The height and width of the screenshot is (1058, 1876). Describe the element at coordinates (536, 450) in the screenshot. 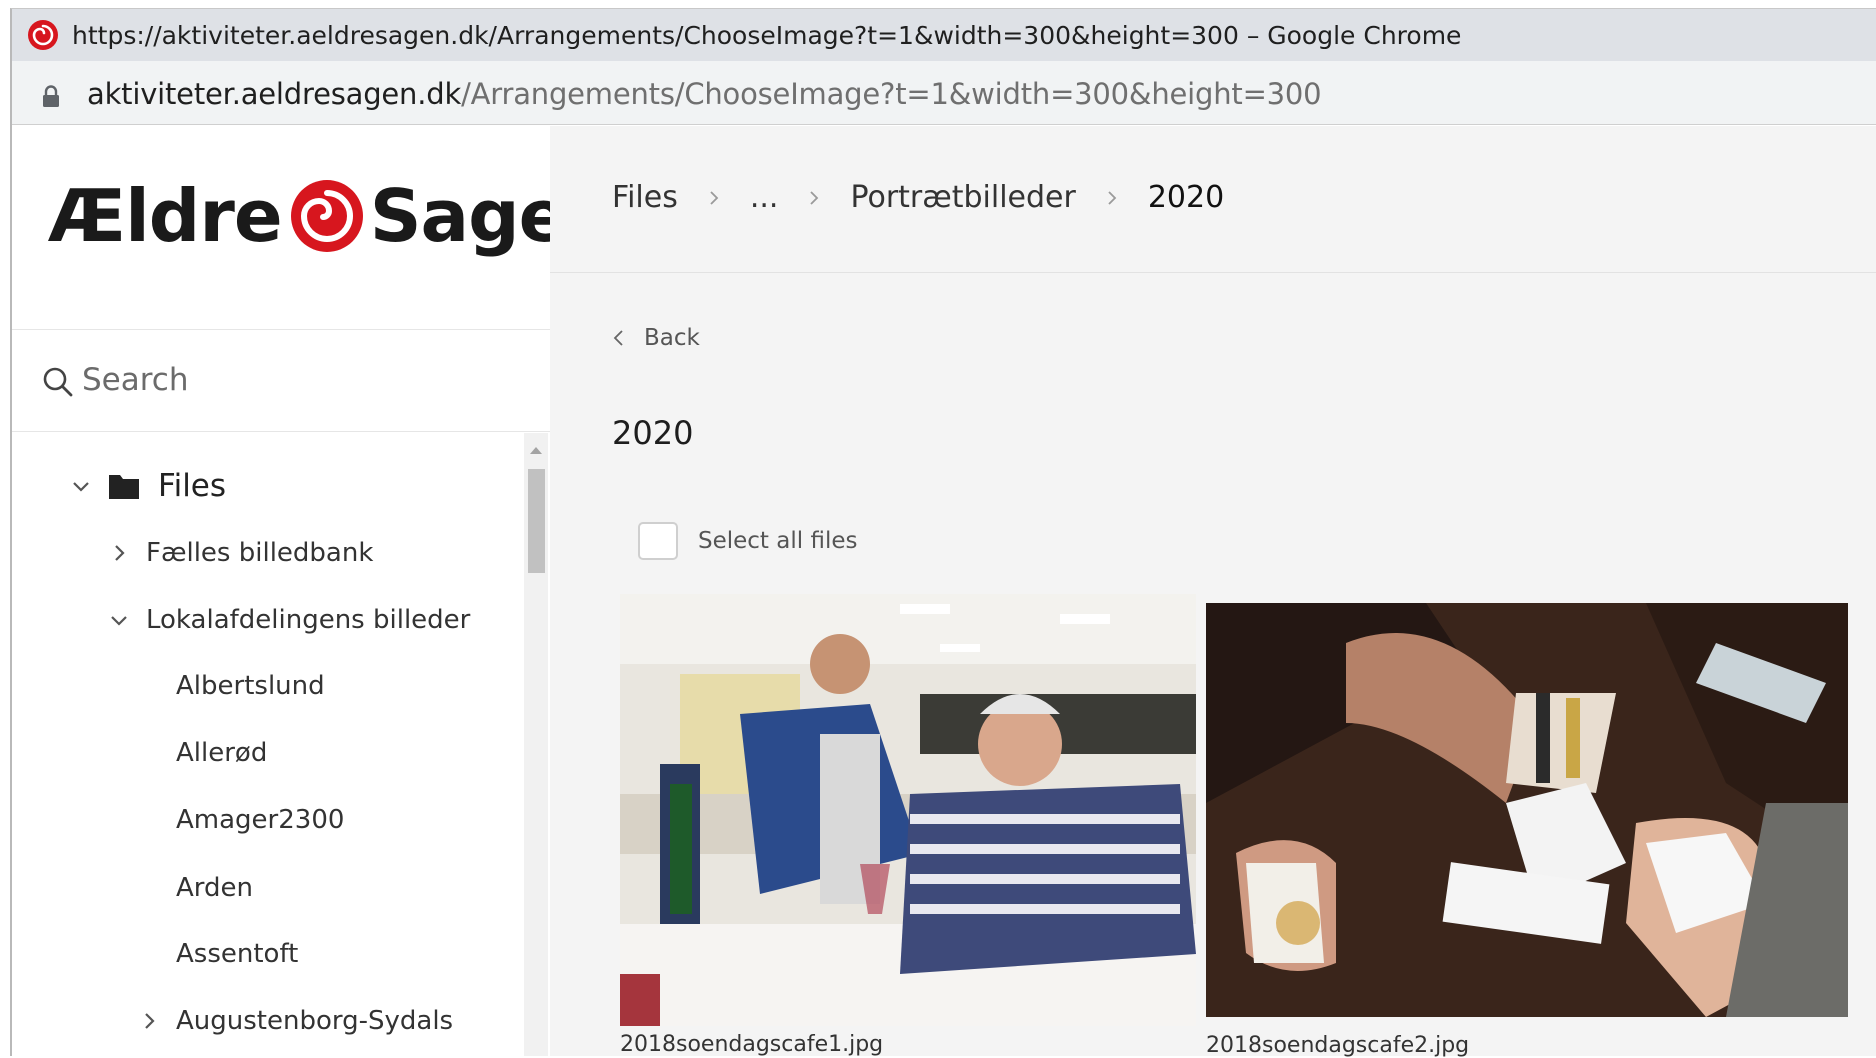

I see `scroll-up-arrow-icon` at that location.